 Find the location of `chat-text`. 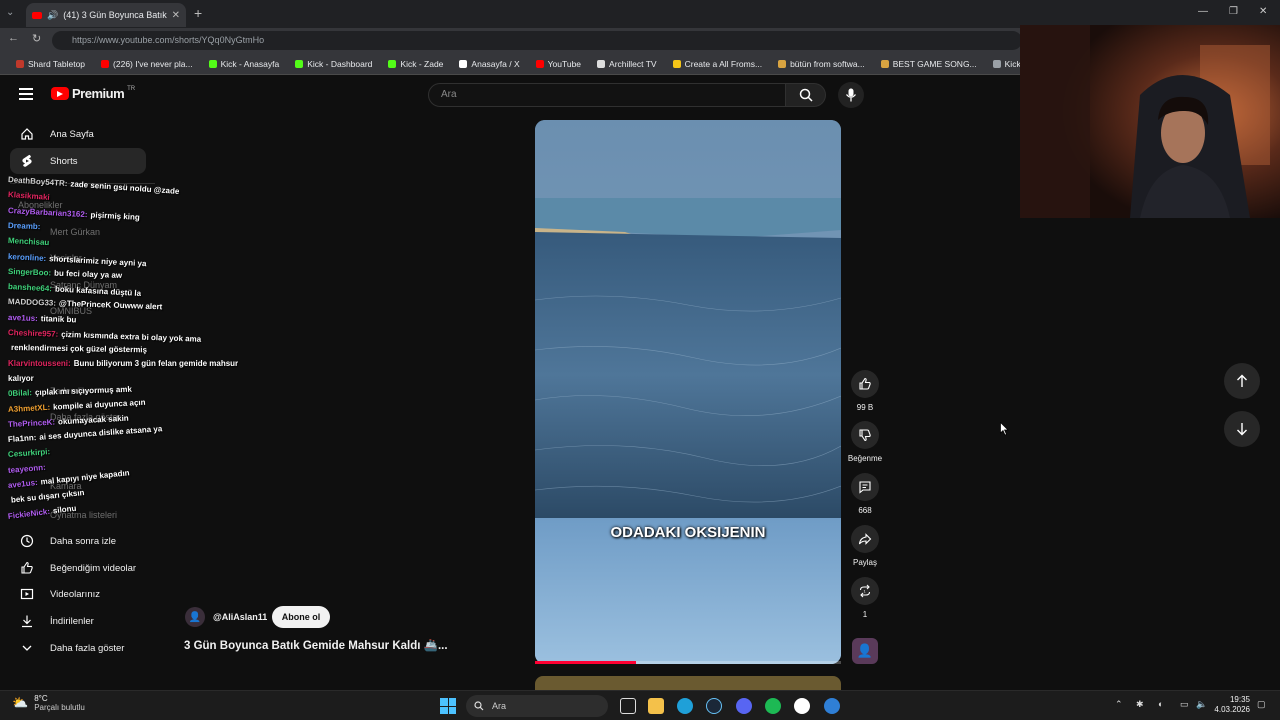

chat-text is located at coordinates (52, 197).